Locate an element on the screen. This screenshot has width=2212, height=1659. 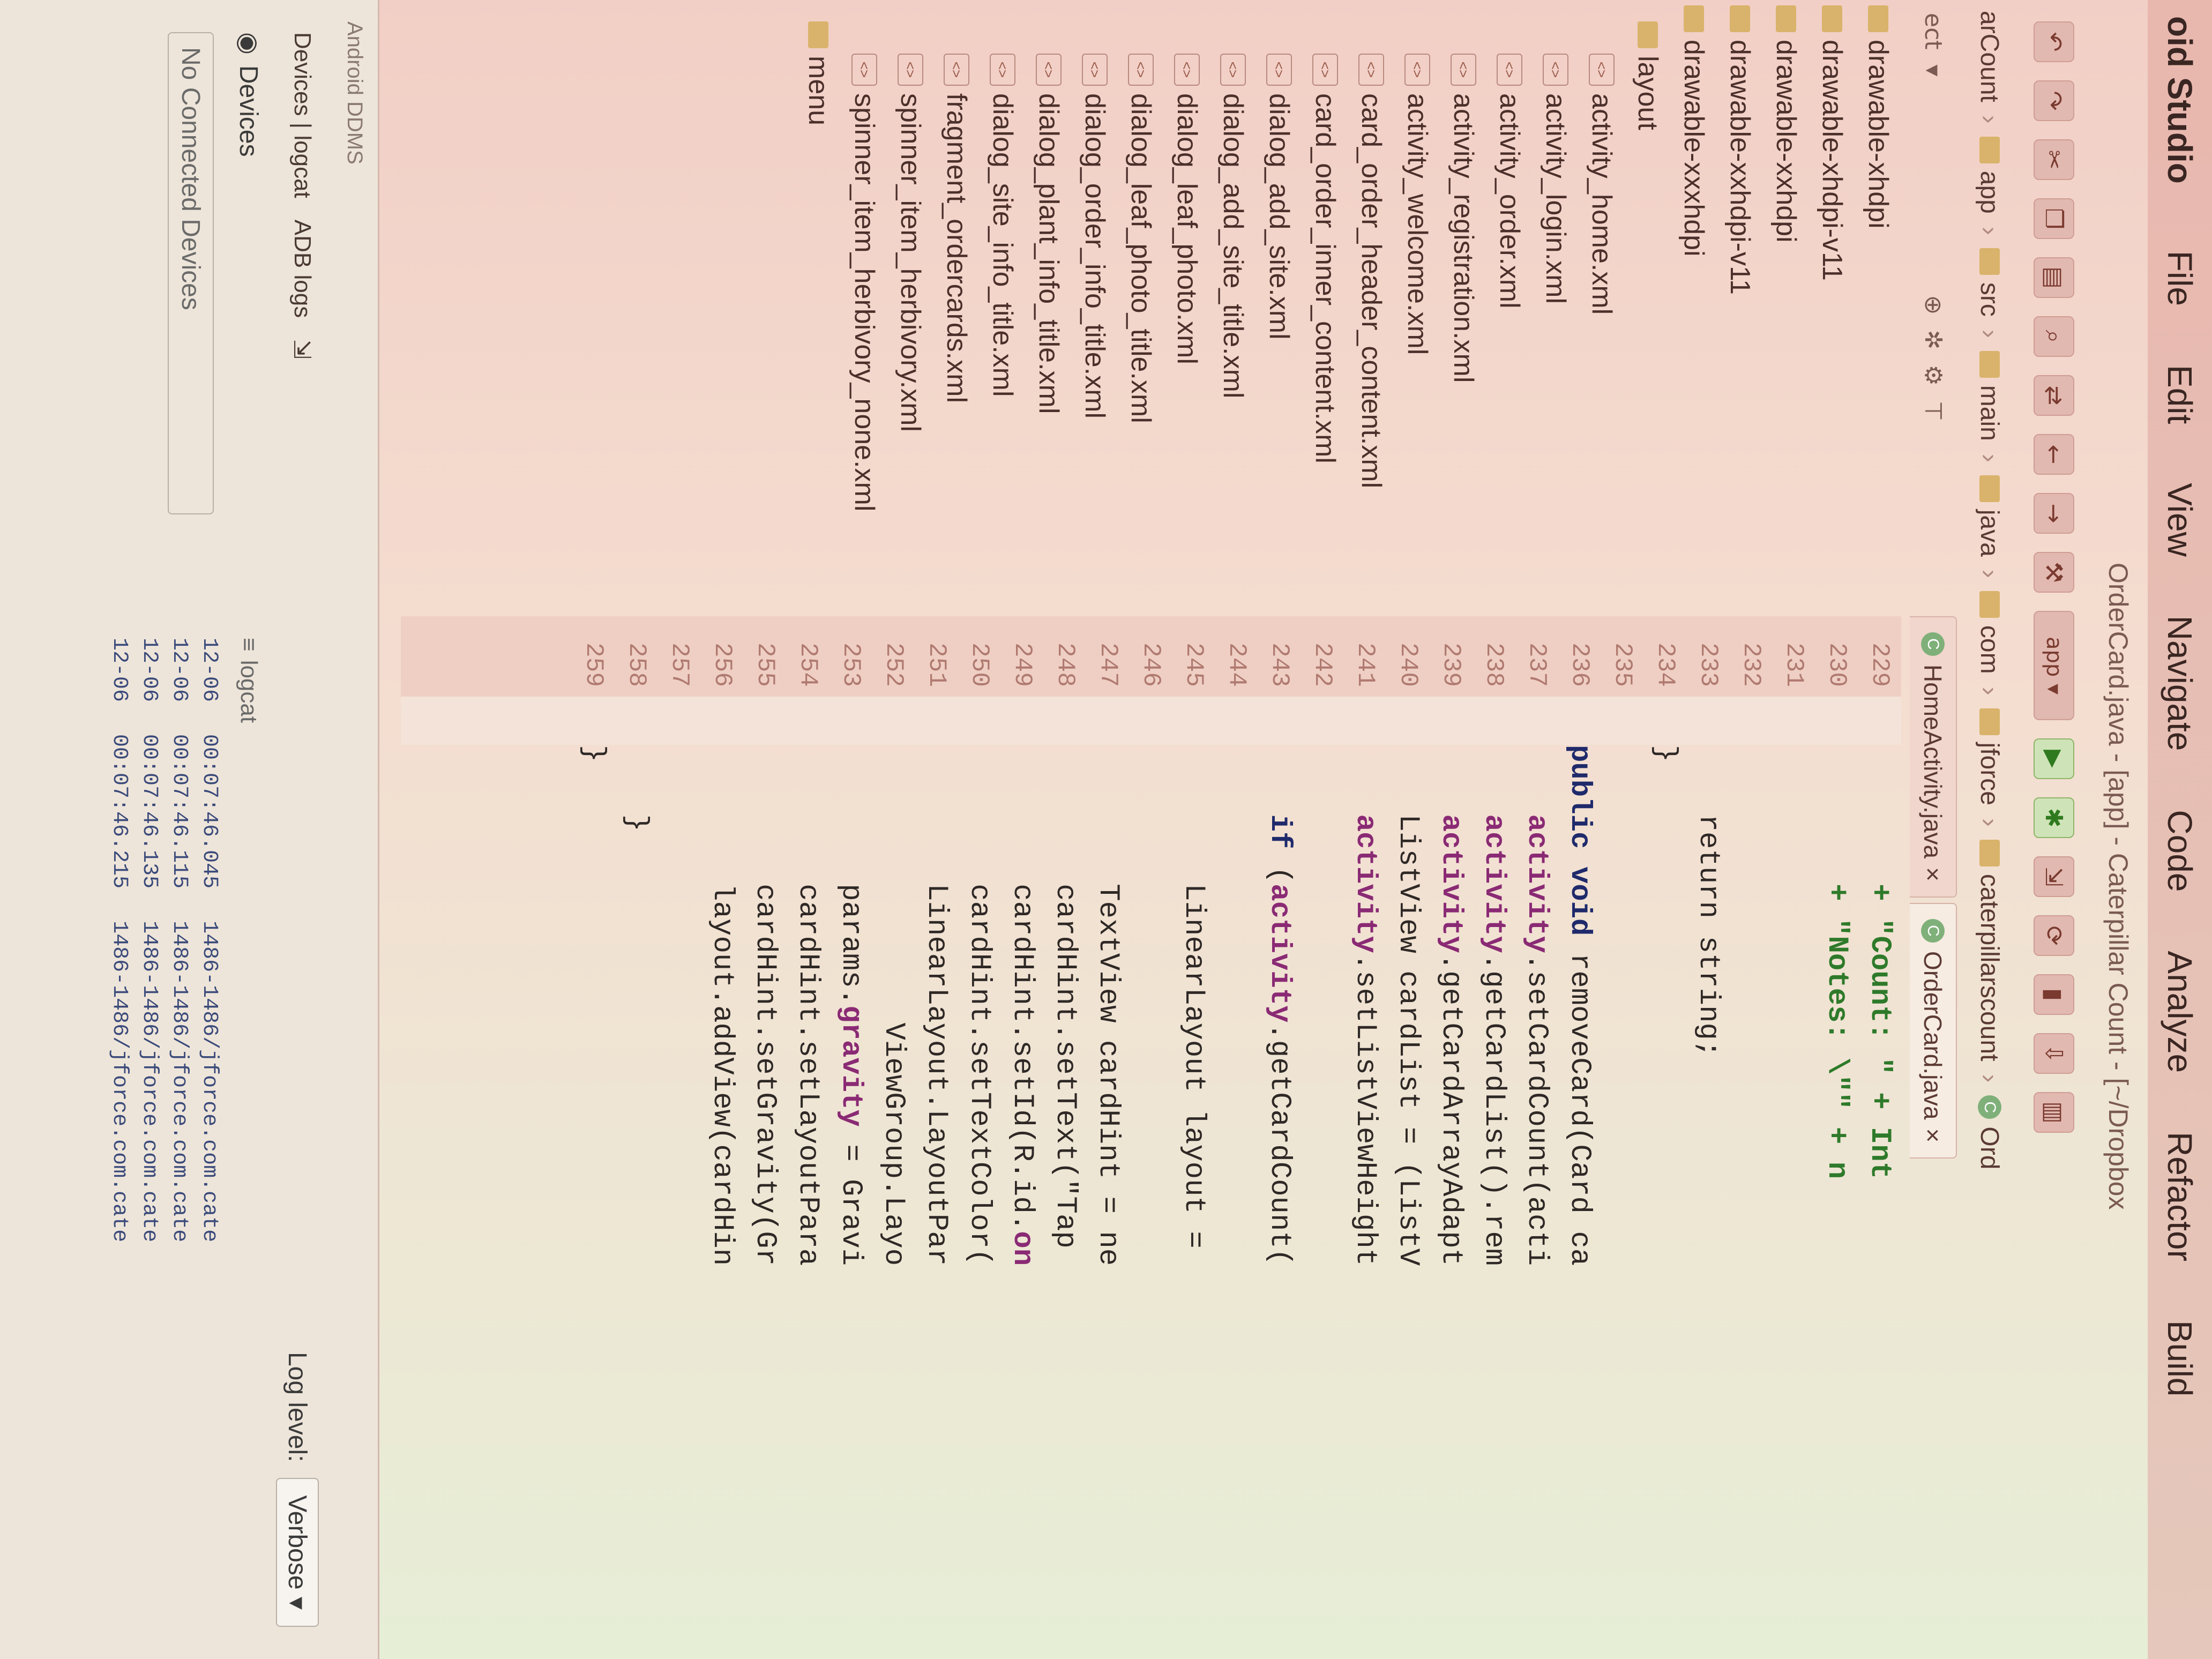
avd-icon: ▮ is located at coordinates (2054, 994).